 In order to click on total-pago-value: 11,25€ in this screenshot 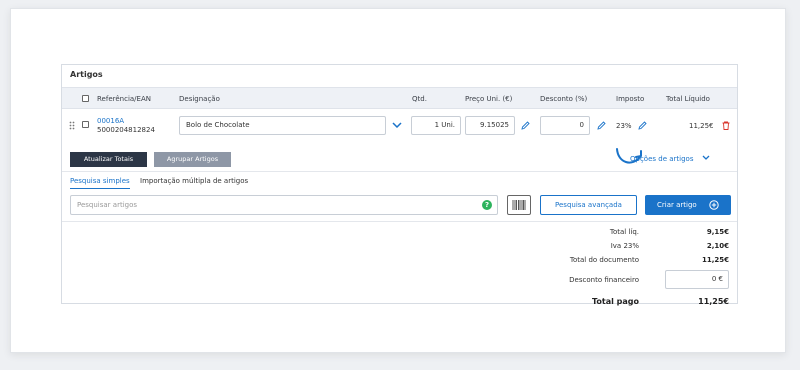, I will do `click(713, 301)`.